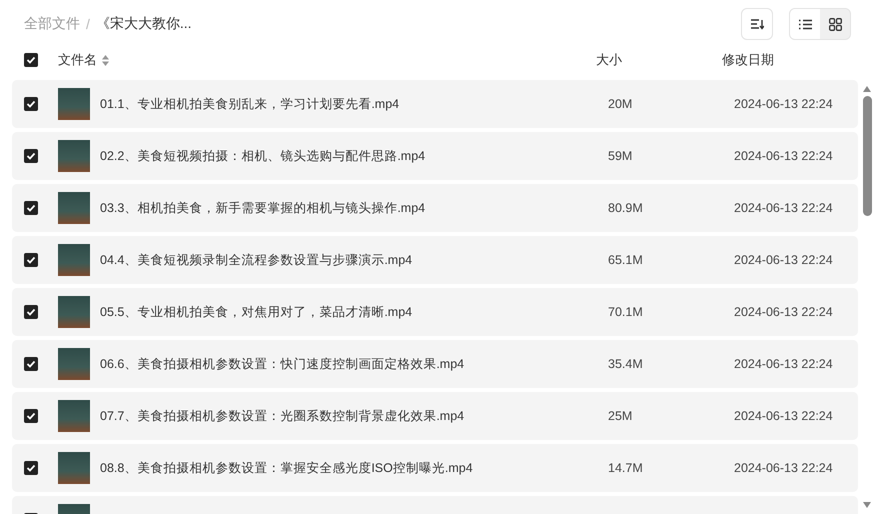  Describe the element at coordinates (625, 208) in the screenshot. I see `file-size: 80.9M` at that location.